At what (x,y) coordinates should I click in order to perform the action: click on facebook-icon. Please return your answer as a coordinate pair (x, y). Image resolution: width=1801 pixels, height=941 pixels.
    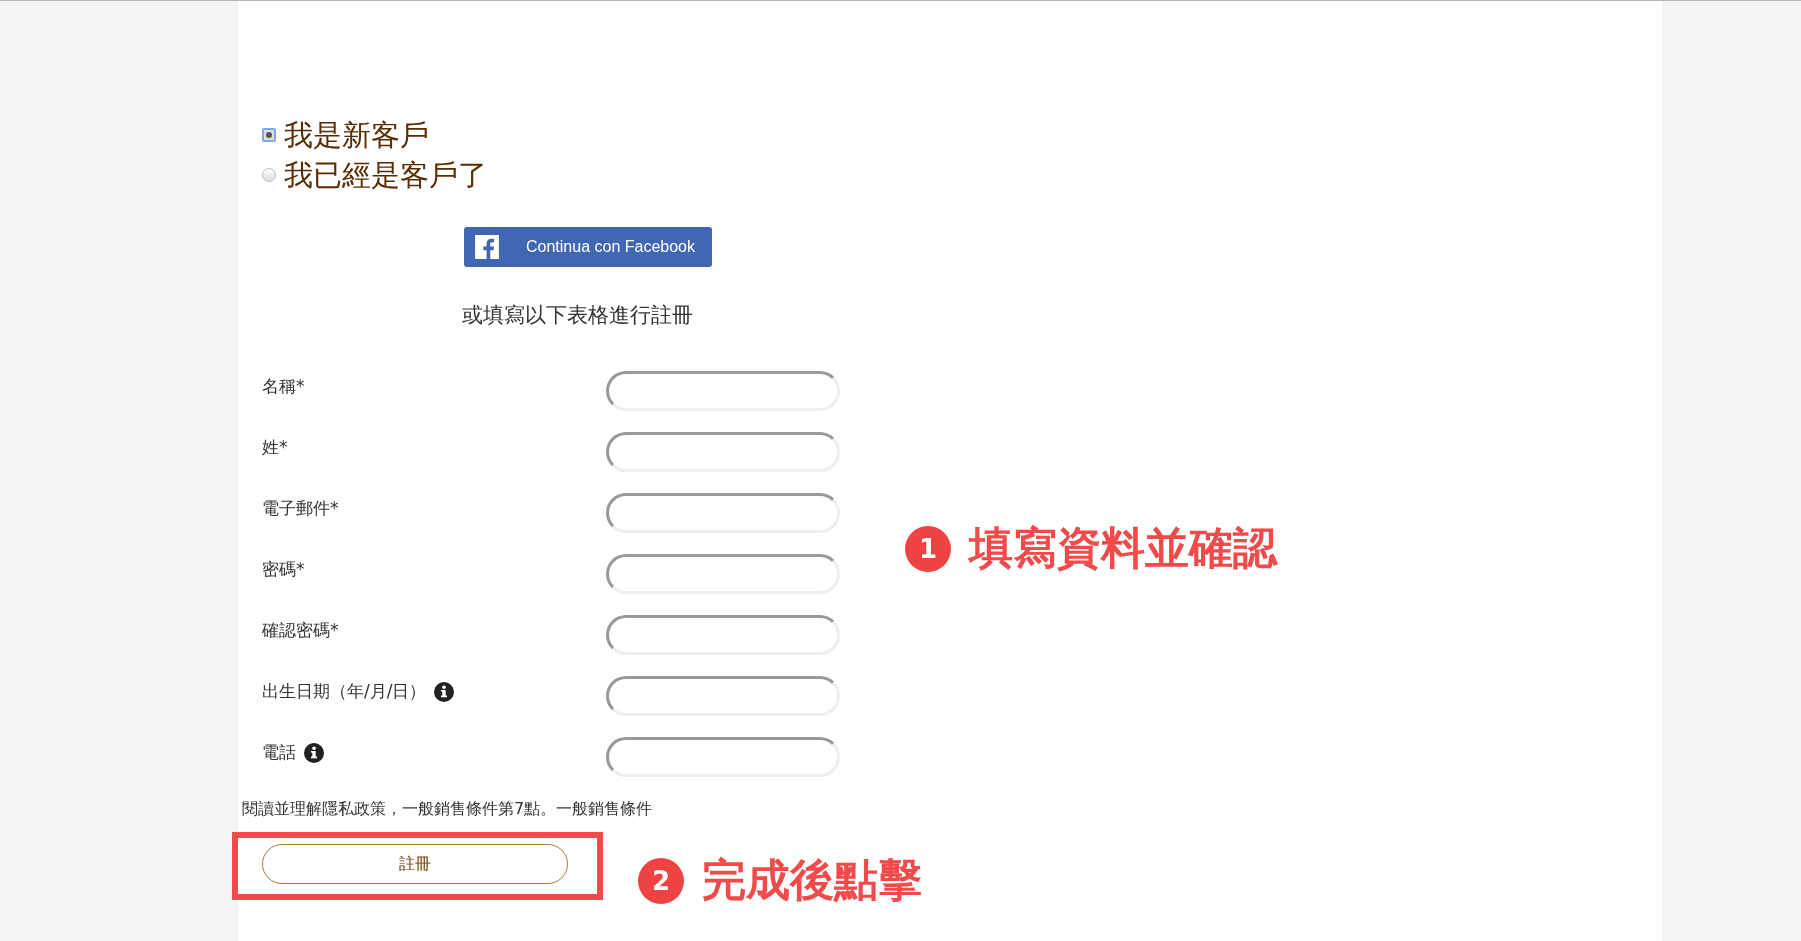
    Looking at the image, I should click on (487, 247).